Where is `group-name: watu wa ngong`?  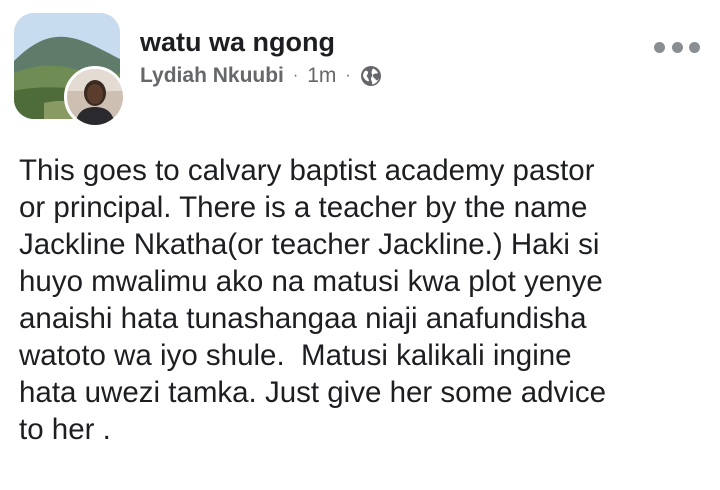
group-name: watu wa ngong is located at coordinates (237, 42).